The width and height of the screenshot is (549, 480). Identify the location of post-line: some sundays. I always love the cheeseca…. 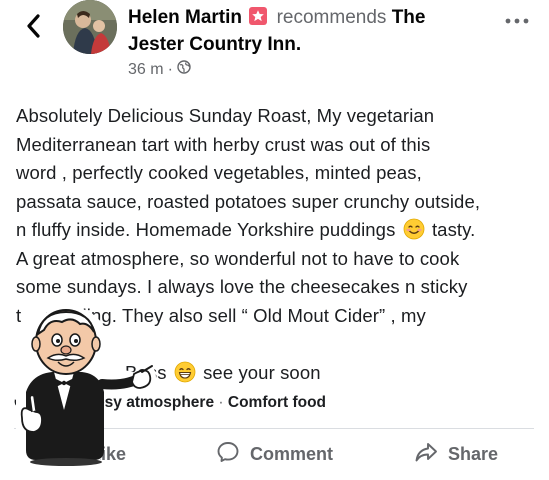
(242, 286).